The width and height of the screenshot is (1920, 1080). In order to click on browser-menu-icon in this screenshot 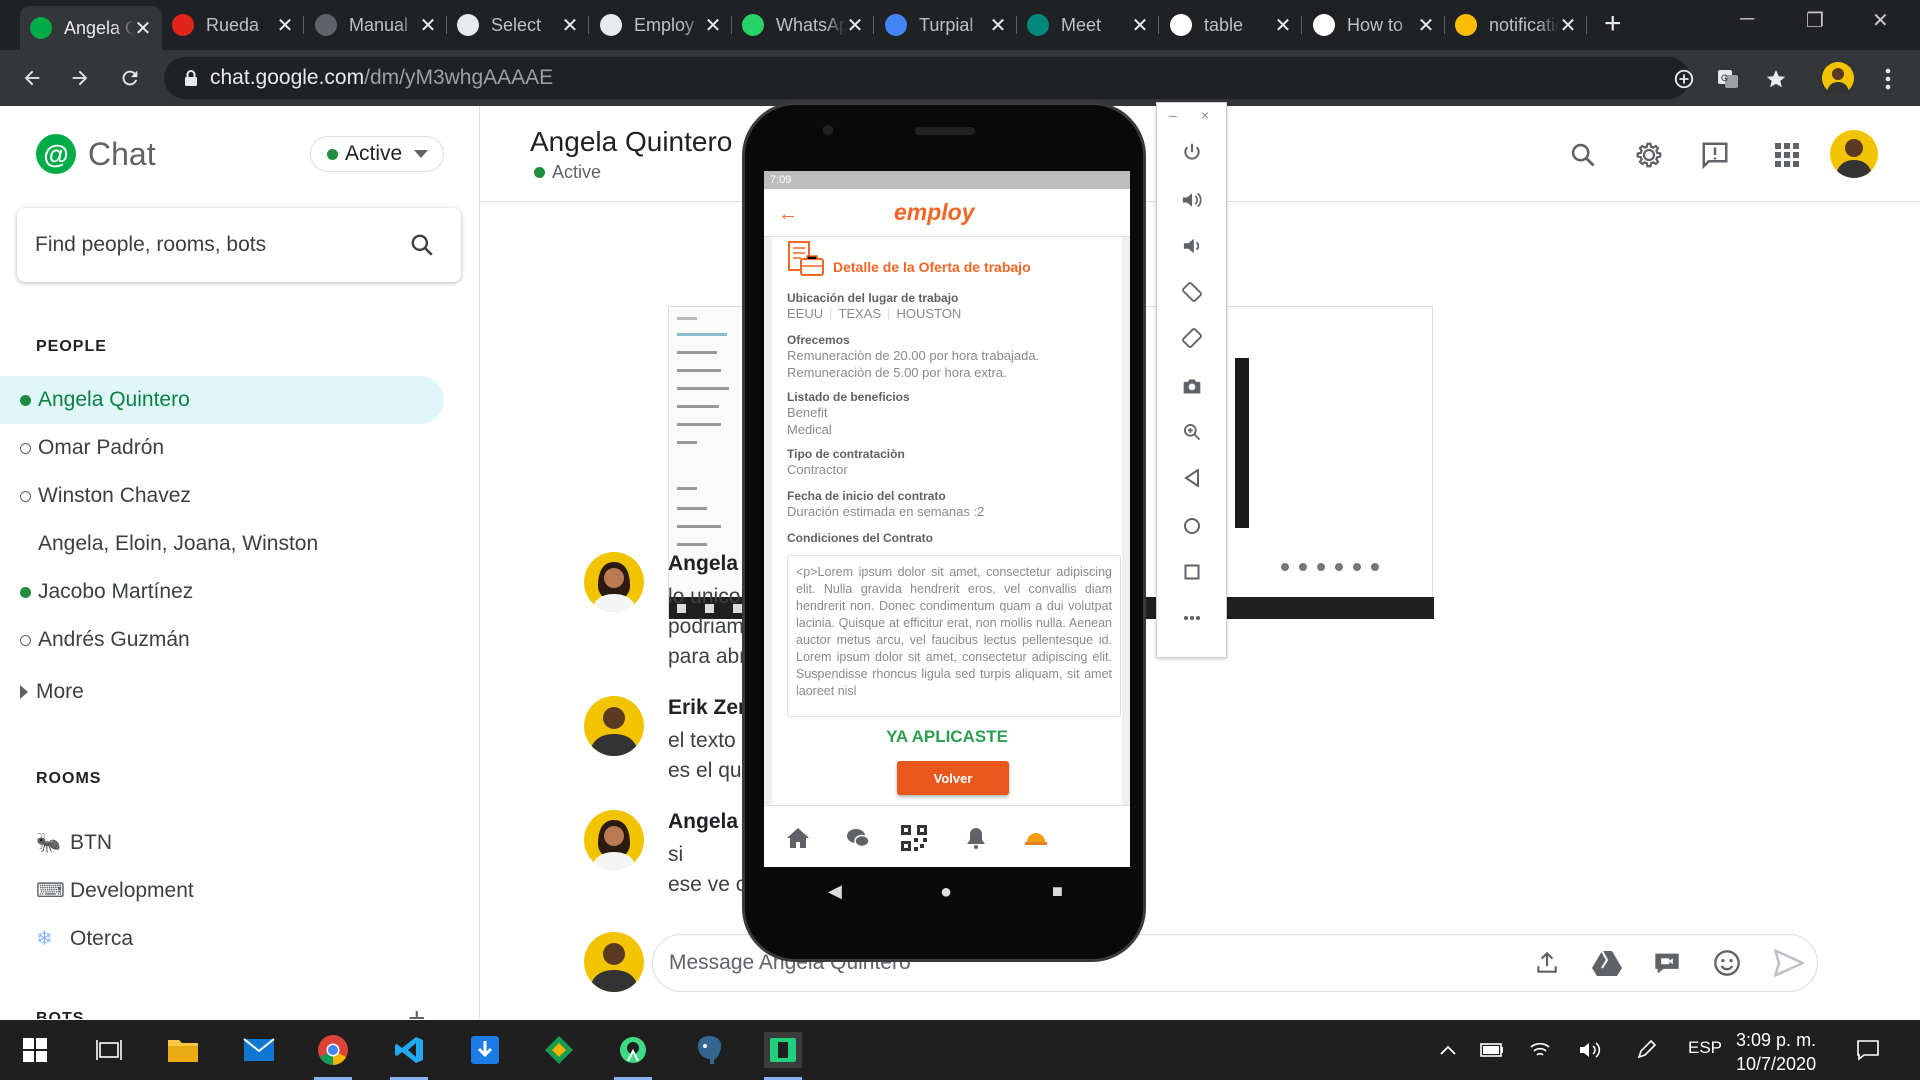, I will do `click(1888, 79)`.